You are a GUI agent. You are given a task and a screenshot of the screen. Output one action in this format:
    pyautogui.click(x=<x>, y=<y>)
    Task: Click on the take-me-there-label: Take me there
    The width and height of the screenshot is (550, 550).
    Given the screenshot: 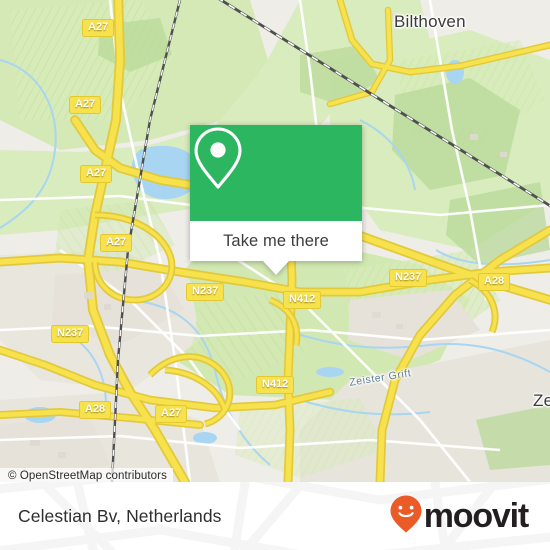 What is the action you would take?
    pyautogui.click(x=276, y=240)
    